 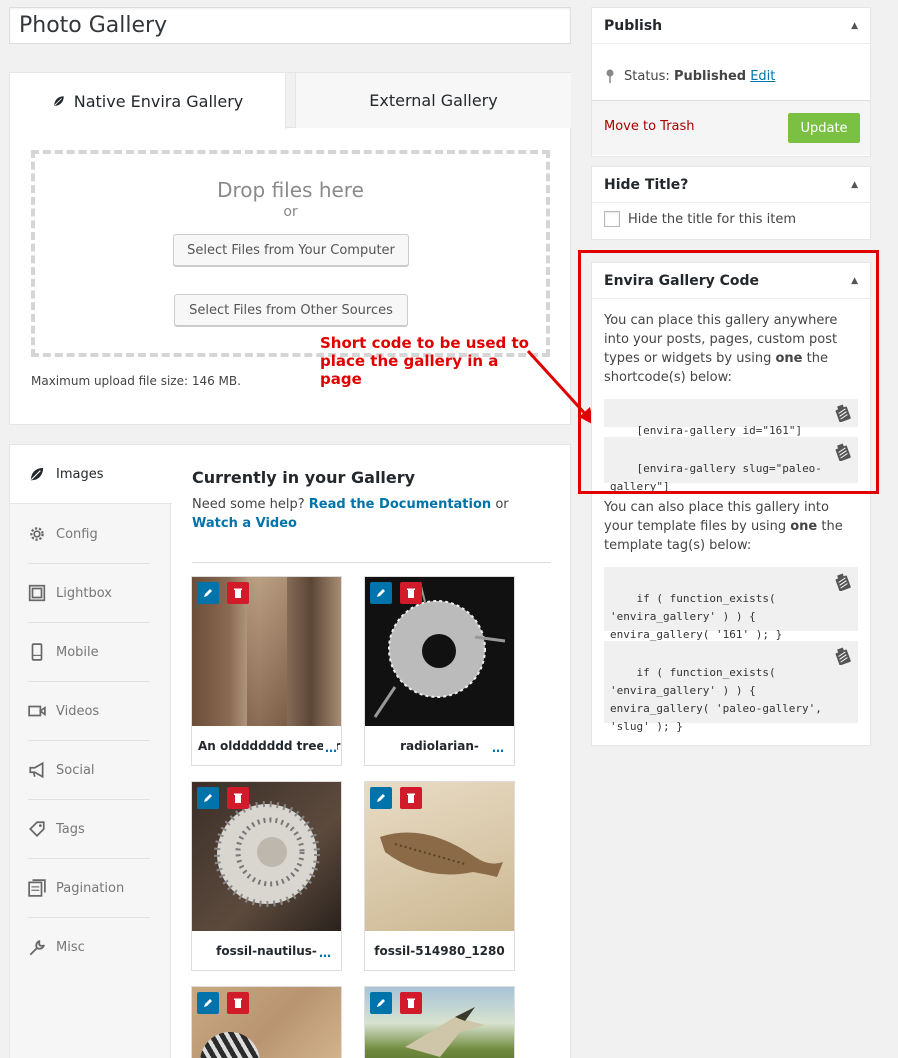 I want to click on nav-item-pagination: Pagination, so click(x=89, y=888).